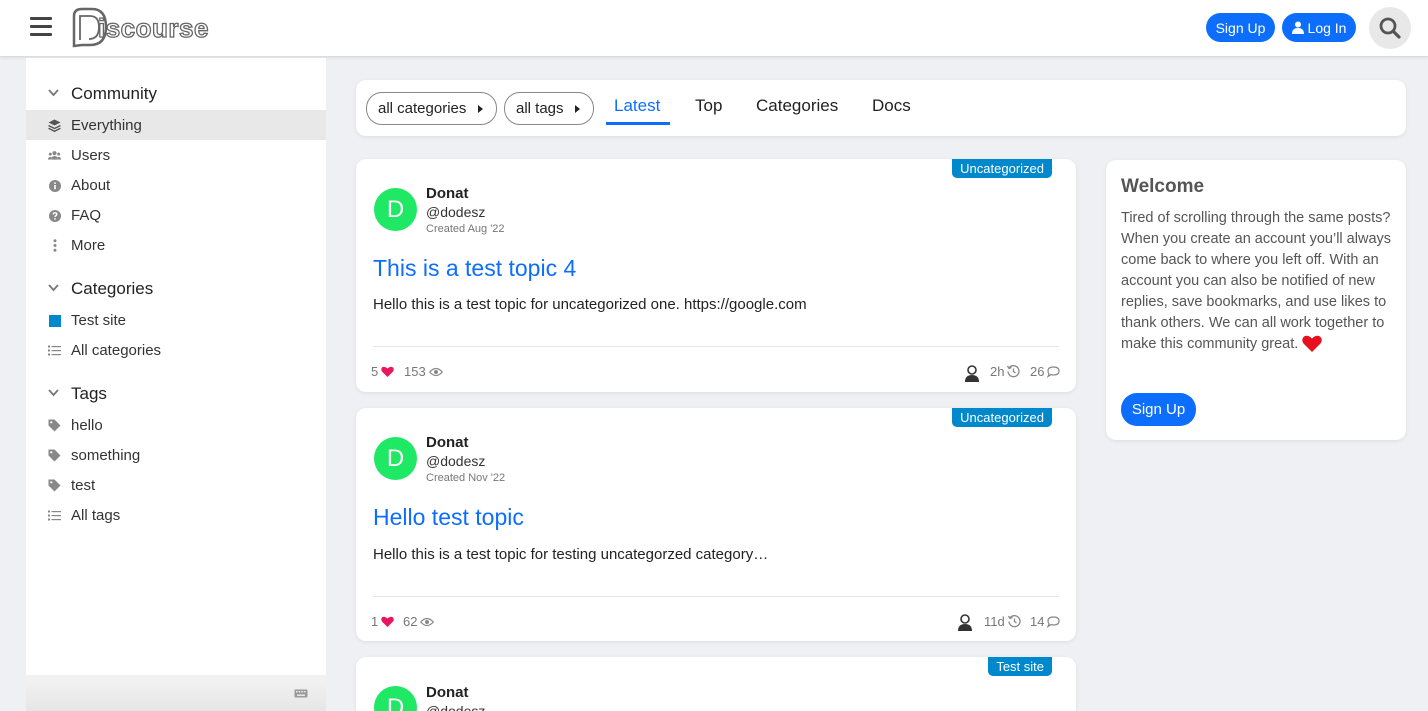  Describe the element at coordinates (54, 320) in the screenshot. I see `category-square-icon` at that location.